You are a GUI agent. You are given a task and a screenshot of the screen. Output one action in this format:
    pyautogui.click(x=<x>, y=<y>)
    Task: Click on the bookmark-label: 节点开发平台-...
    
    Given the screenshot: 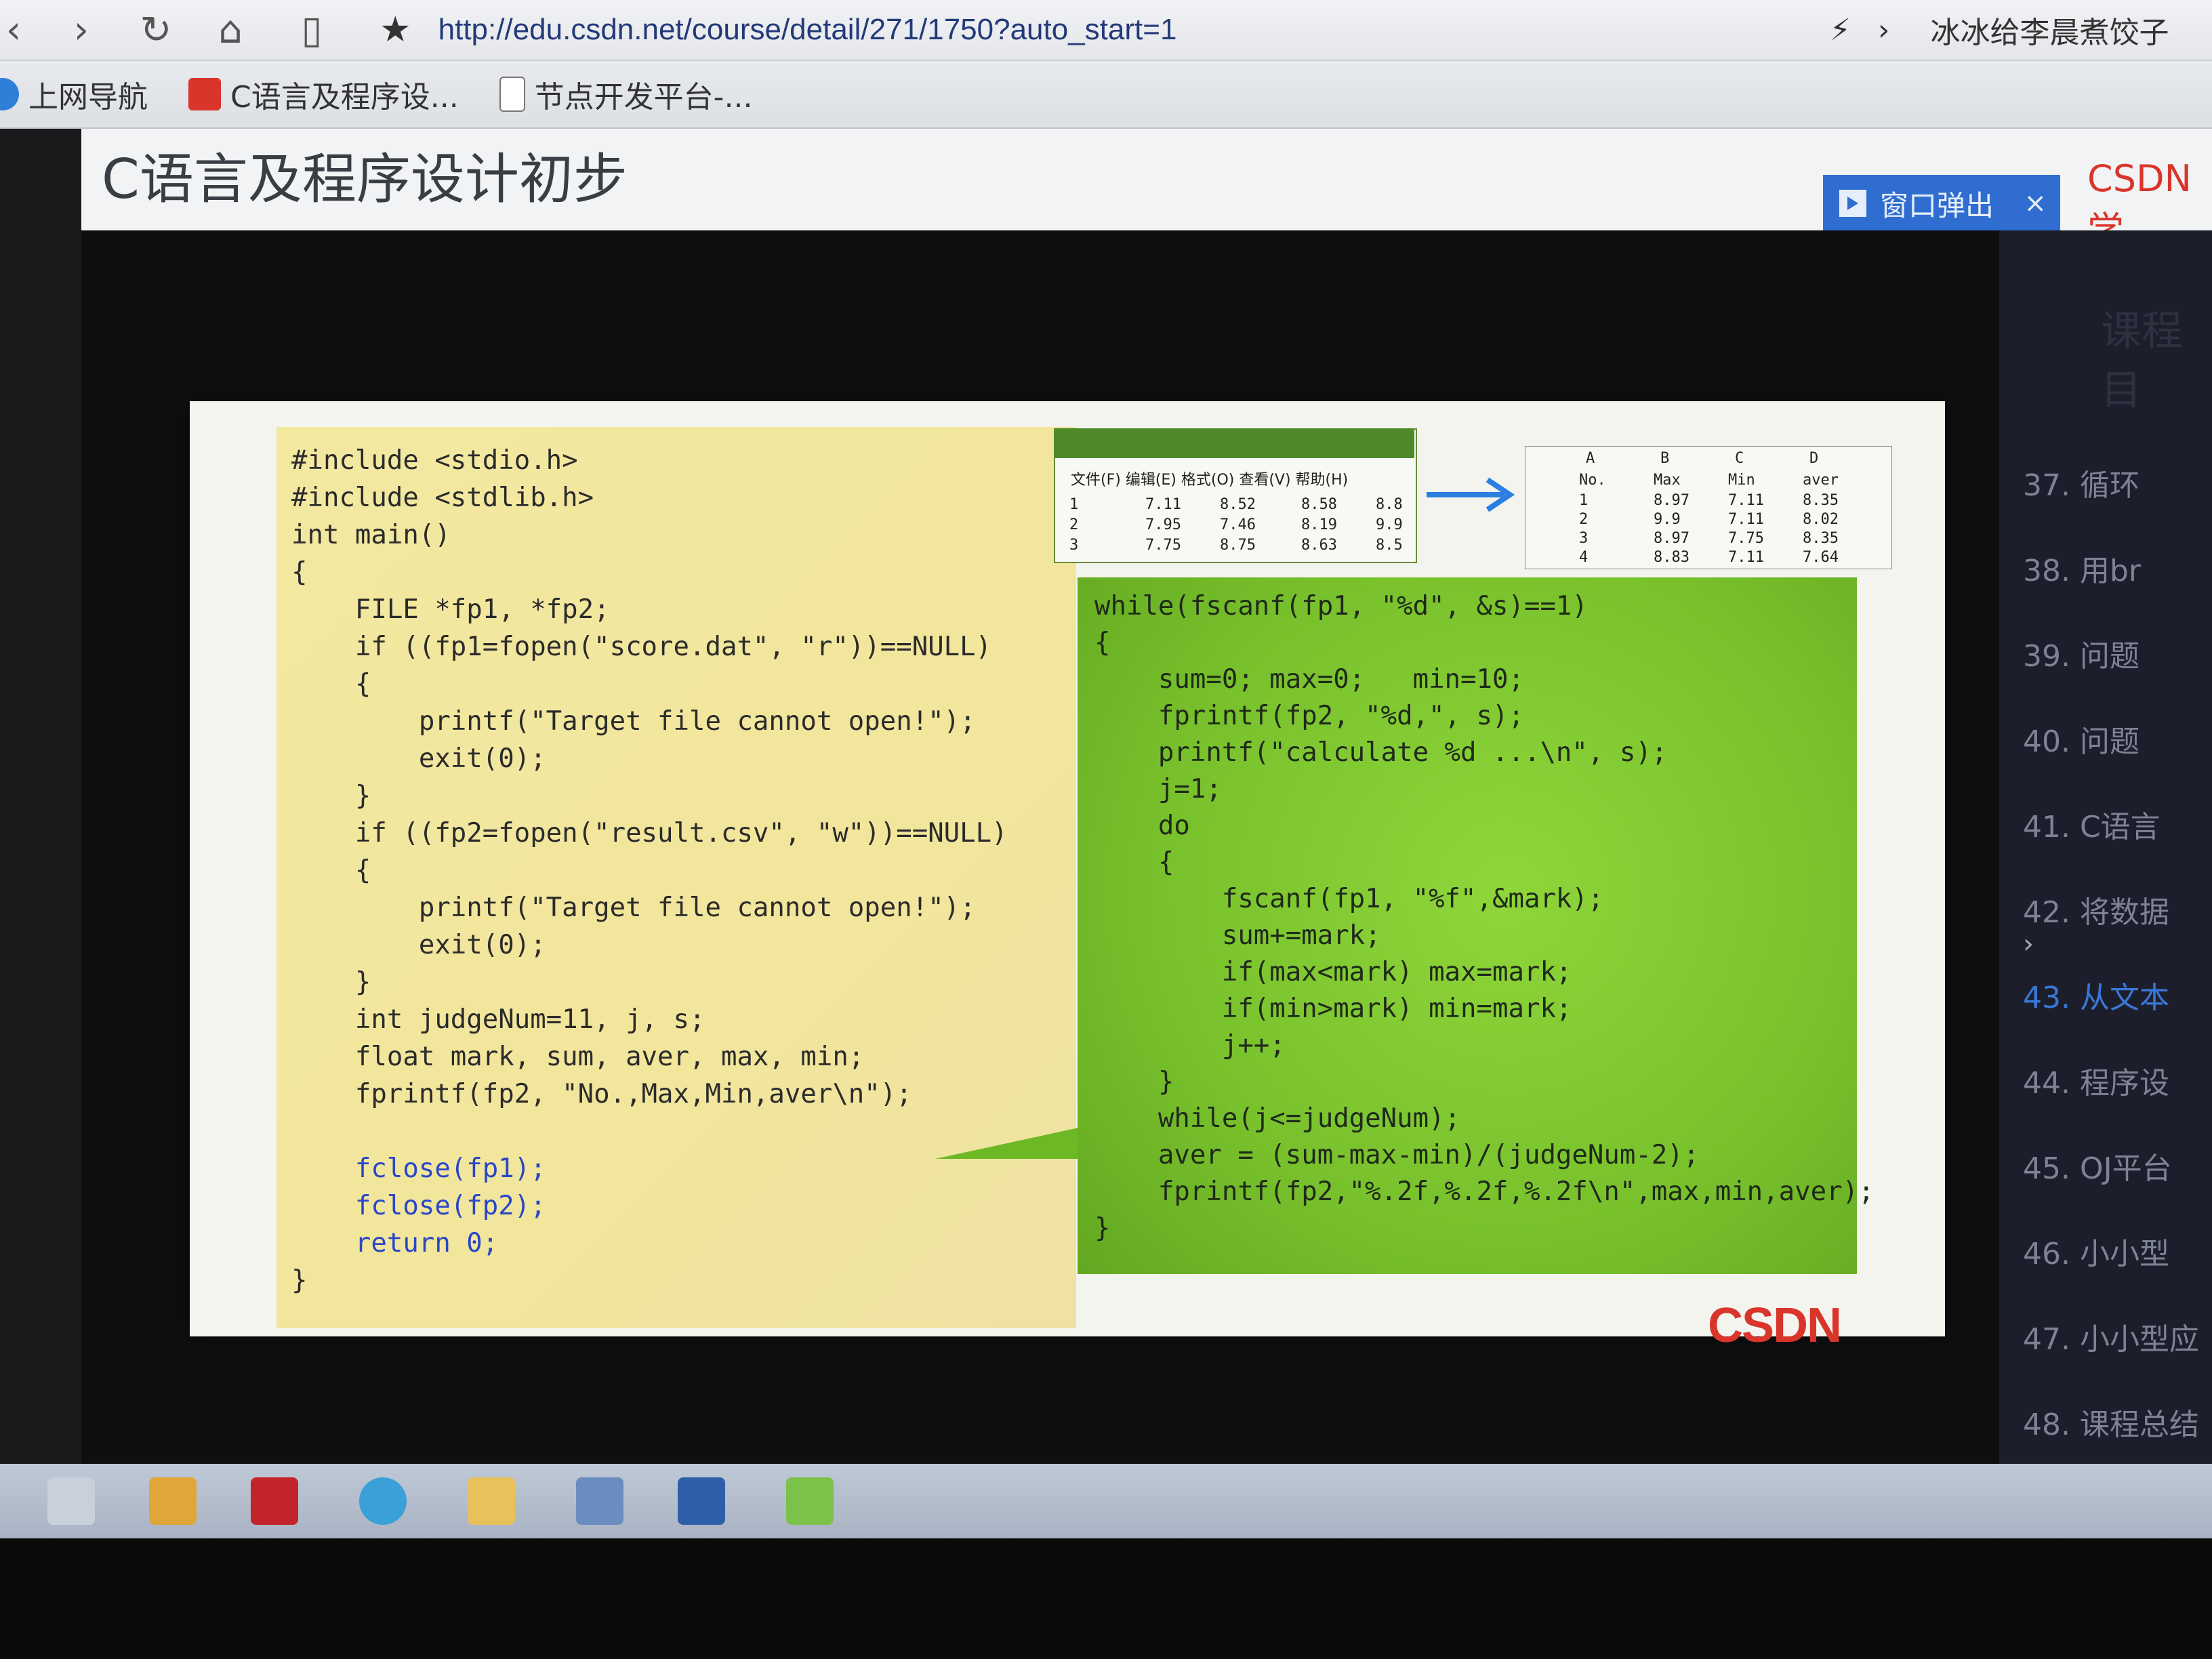 What is the action you would take?
    pyautogui.click(x=644, y=98)
    